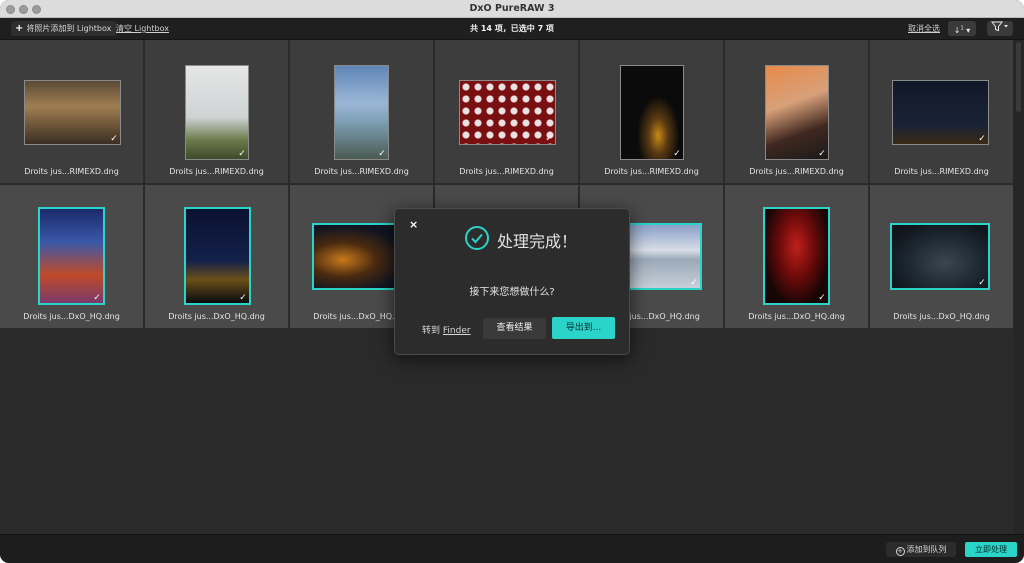 This screenshot has width=1024, height=563. What do you see at coordinates (456, 331) in the screenshot?
I see `finder-label: Finder` at bounding box center [456, 331].